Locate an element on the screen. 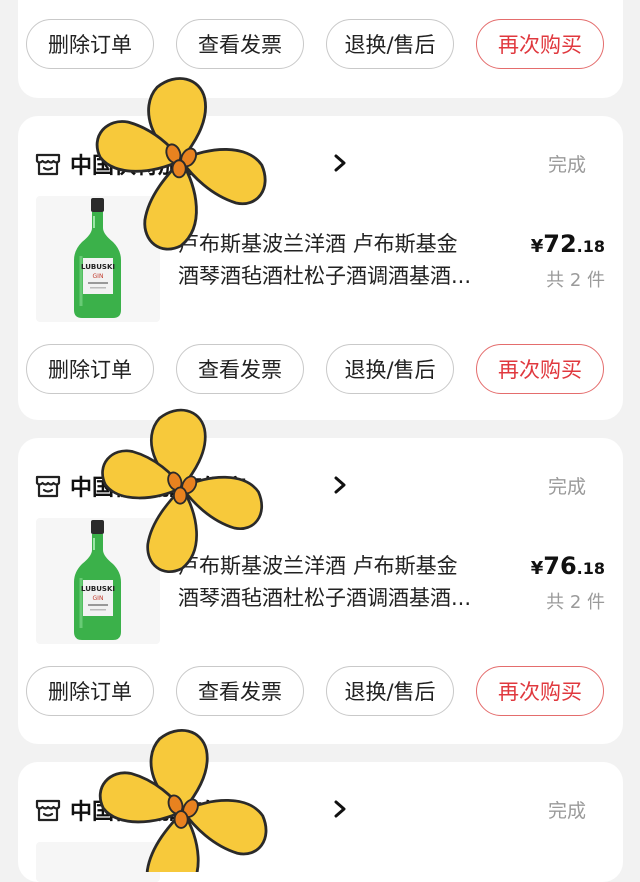 The height and width of the screenshot is (882, 640). product-price: ¥72.18 is located at coordinates (567, 244).